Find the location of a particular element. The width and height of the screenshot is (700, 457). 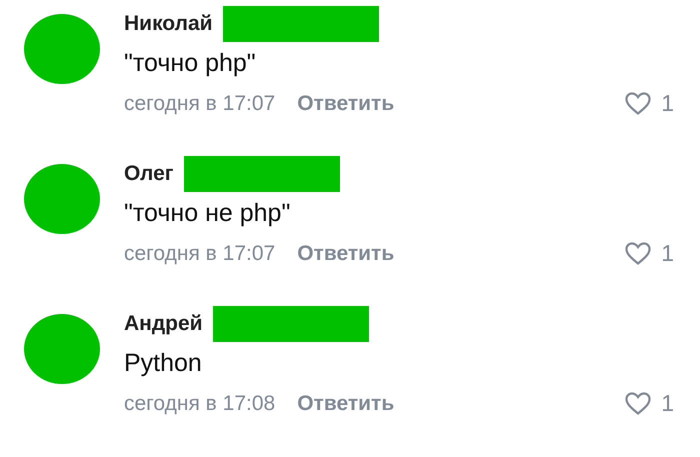

author-name: Олег is located at coordinates (149, 174).